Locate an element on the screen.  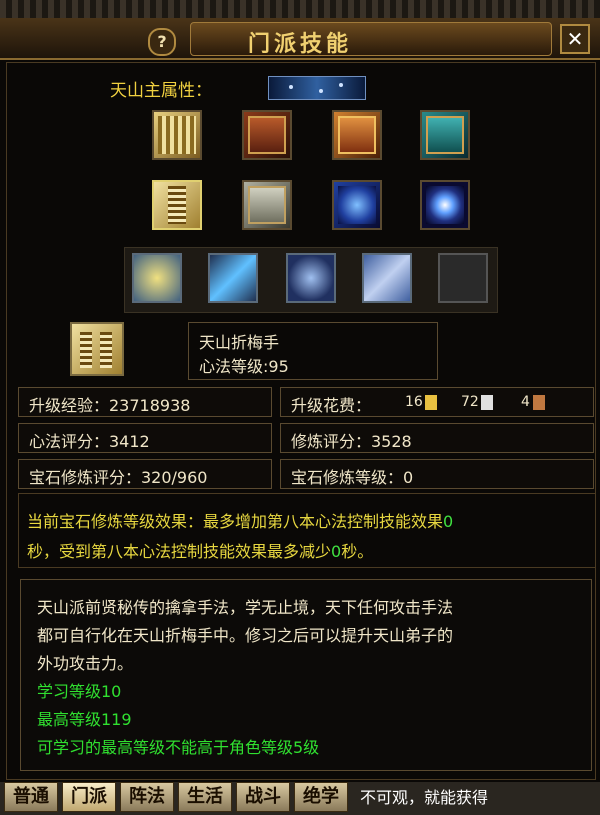
effect-text-2b: 秒。 is located at coordinates (357, 551).